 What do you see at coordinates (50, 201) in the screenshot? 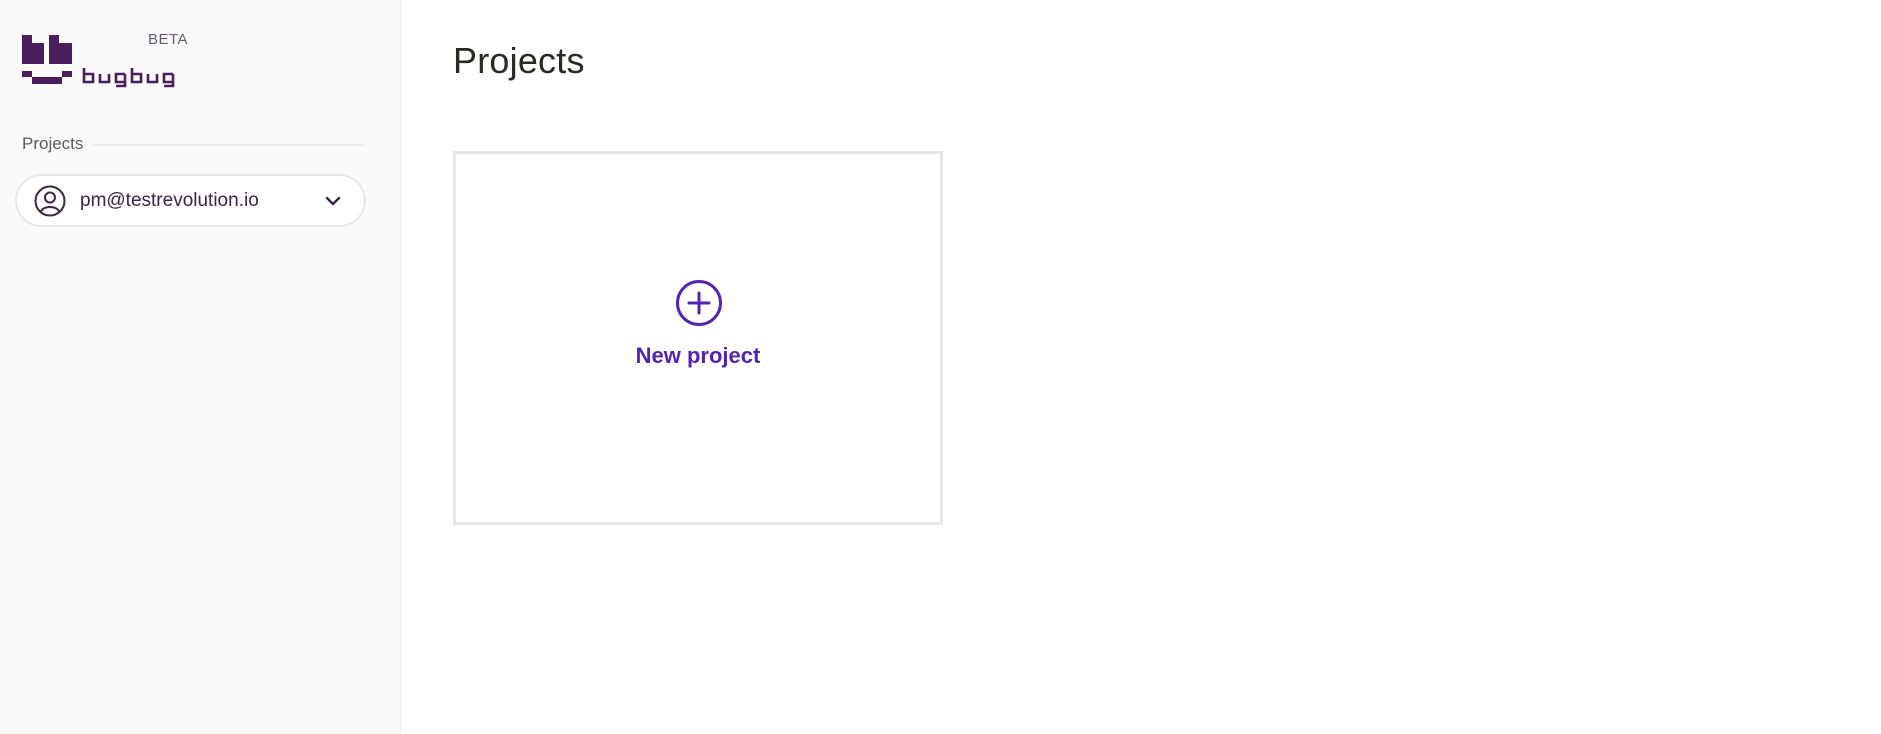
I see `user-circle-icon` at bounding box center [50, 201].